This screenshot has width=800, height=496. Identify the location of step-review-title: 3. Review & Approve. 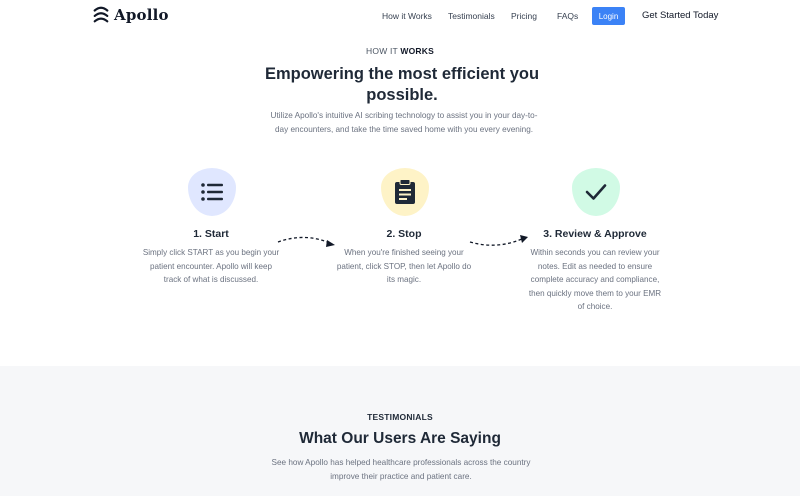
(595, 234).